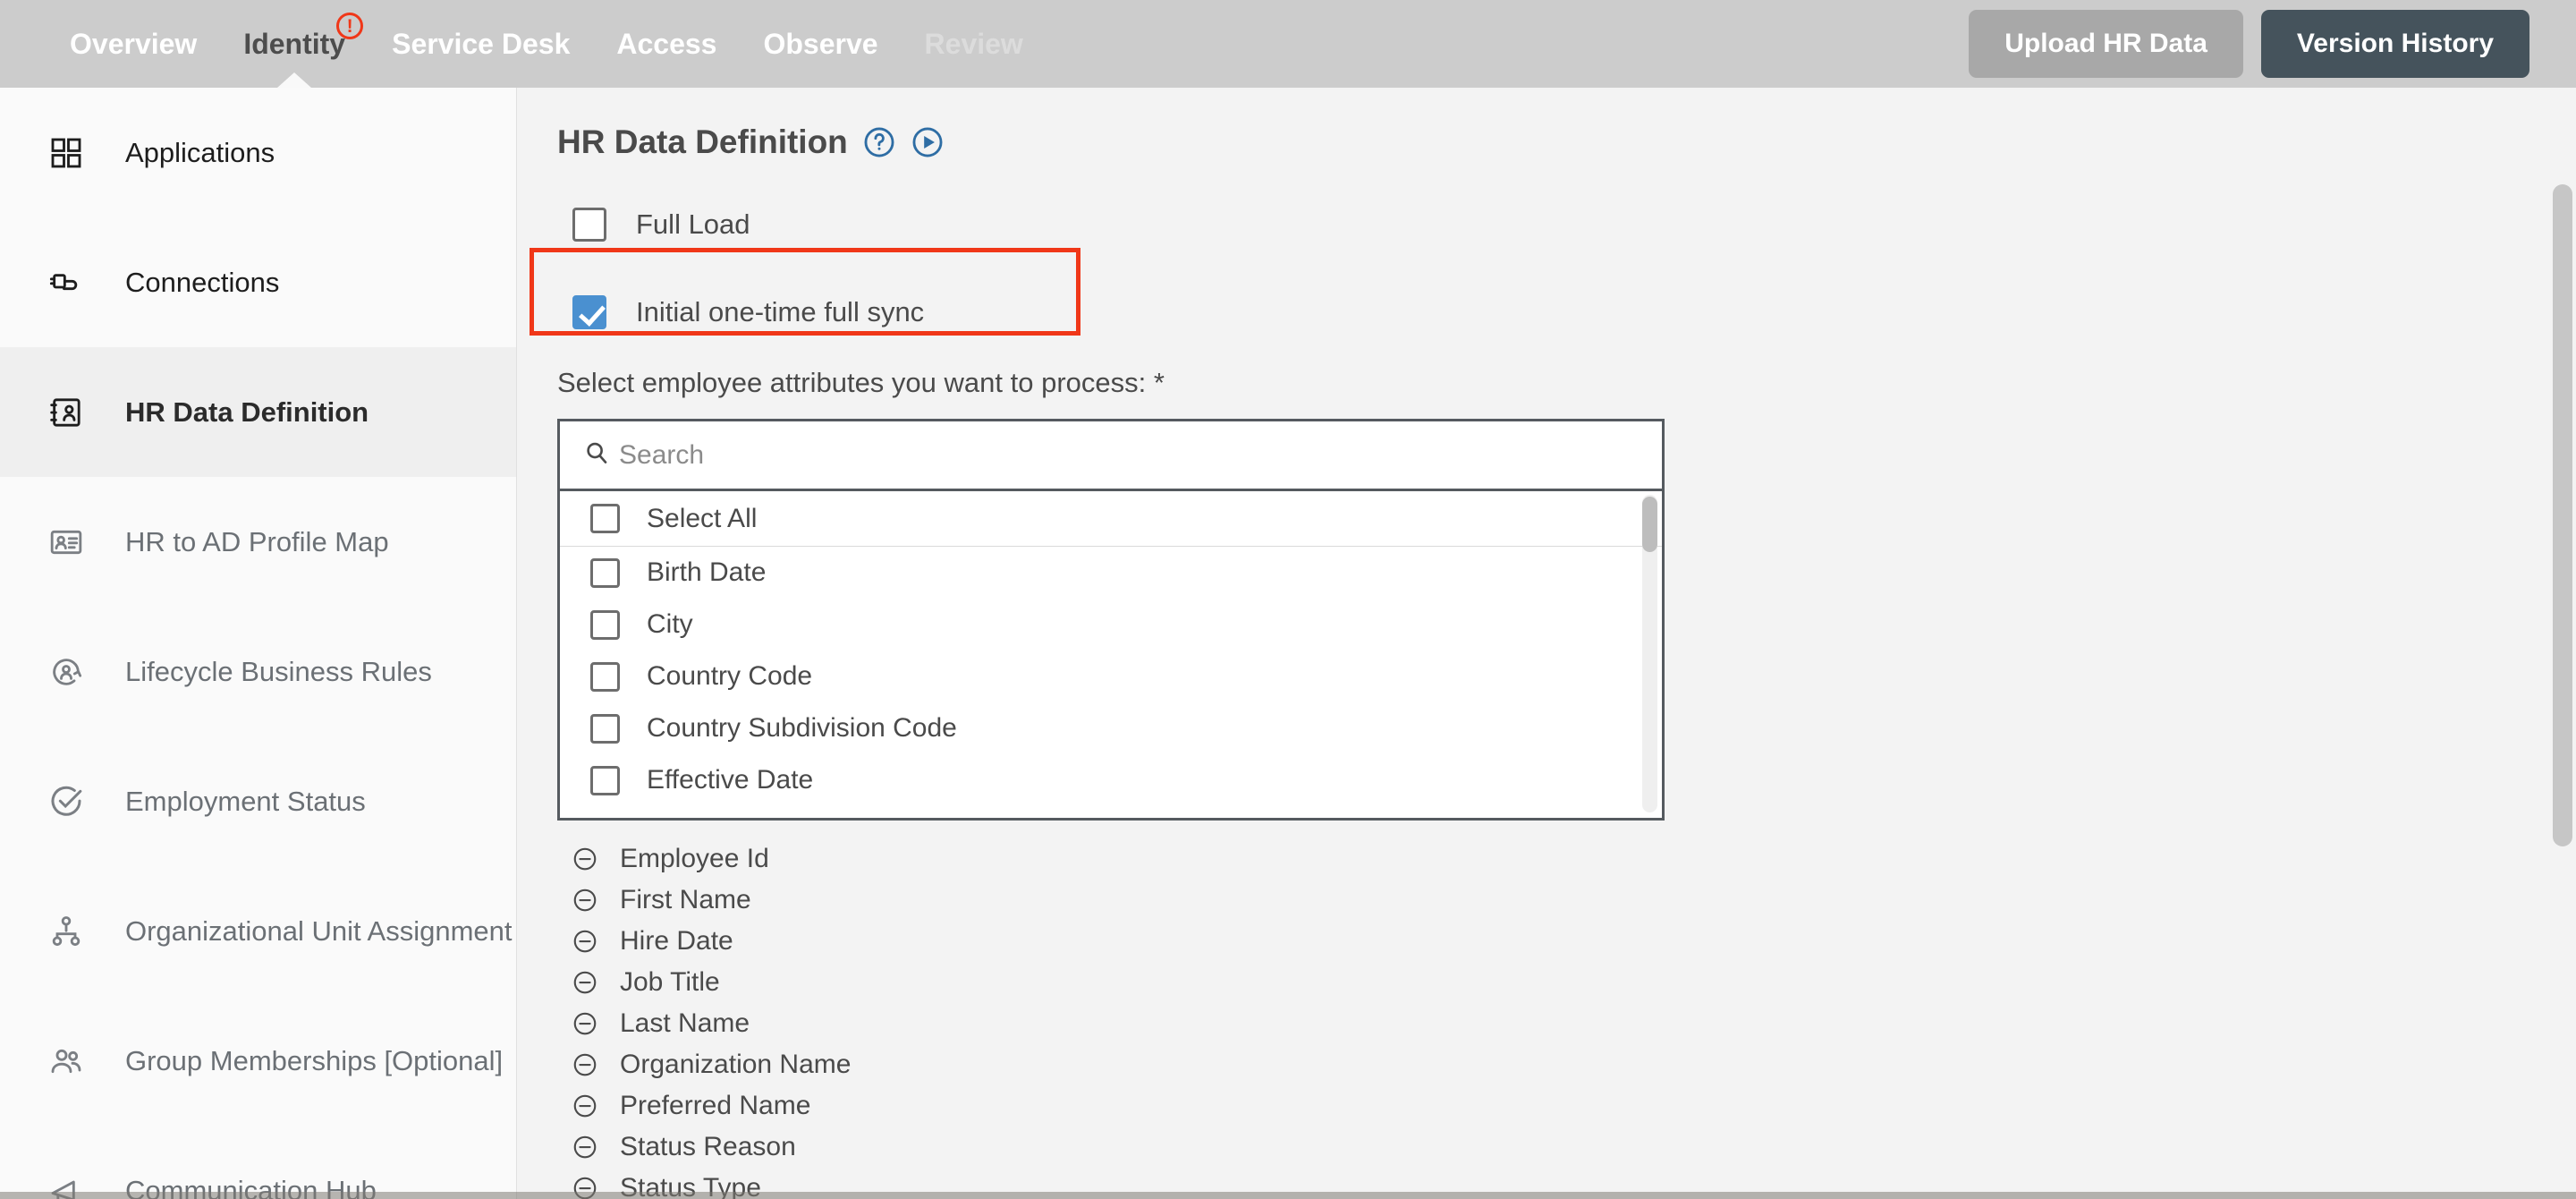 The height and width of the screenshot is (1199, 2576). Describe the element at coordinates (1111, 728) in the screenshot. I see `attribute-option-country-subdivision-code: Country Subdivision Code` at that location.